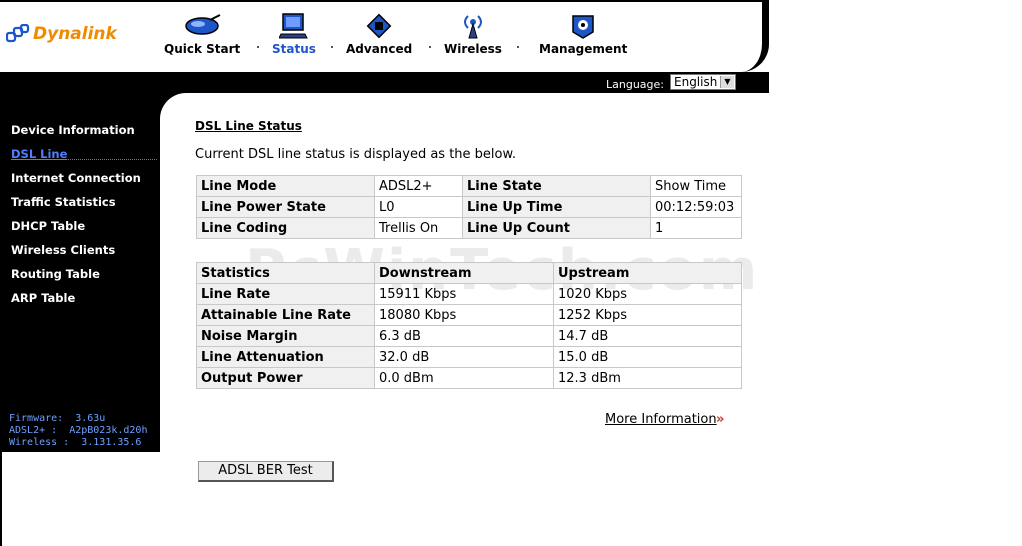 This screenshot has height=546, width=1022. I want to click on table-cell-value: 0.0 dBm, so click(464, 378).